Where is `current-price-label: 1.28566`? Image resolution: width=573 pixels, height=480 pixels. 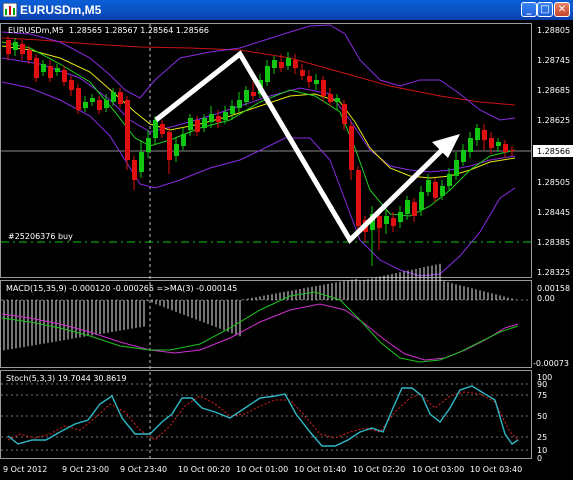 current-price-label: 1.28566 is located at coordinates (553, 151).